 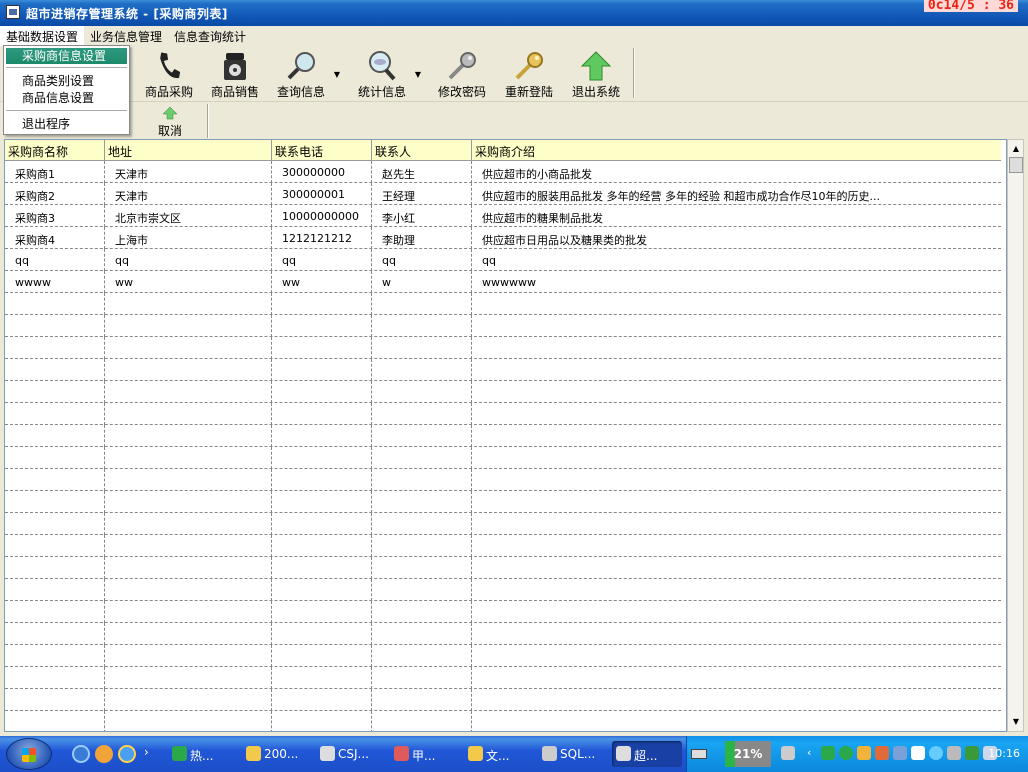 I want to click on qq-icon, so click(x=864, y=753).